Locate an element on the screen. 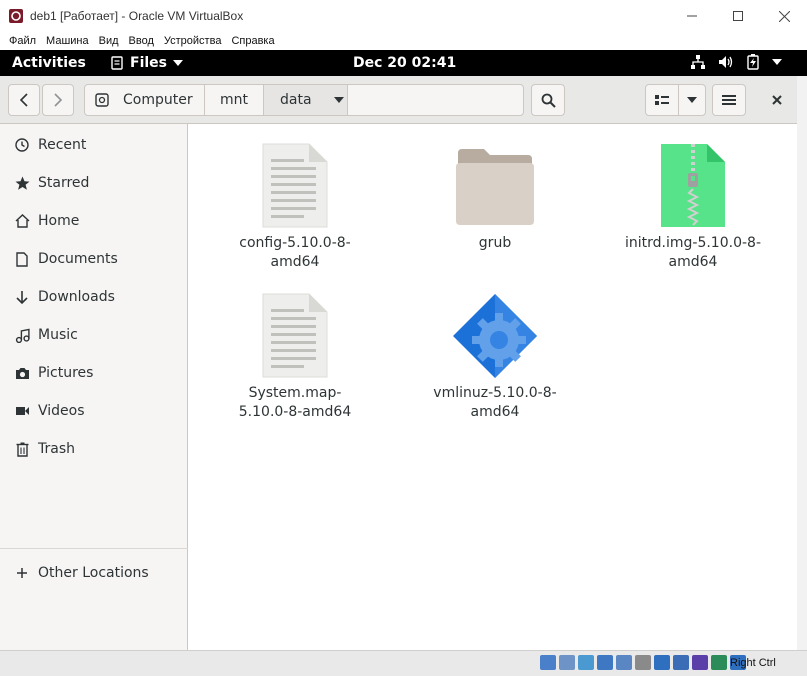  gnome-top-bar: Activities Files Dec 20 02:41 is located at coordinates (403, 63).